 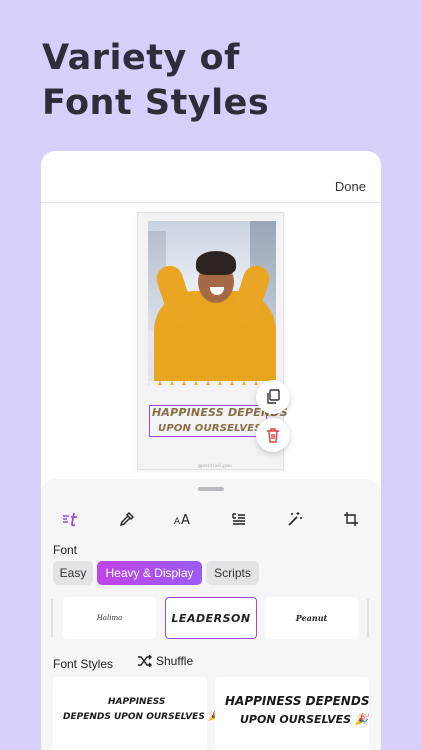 I want to click on text-style-tool, so click(x=71, y=519).